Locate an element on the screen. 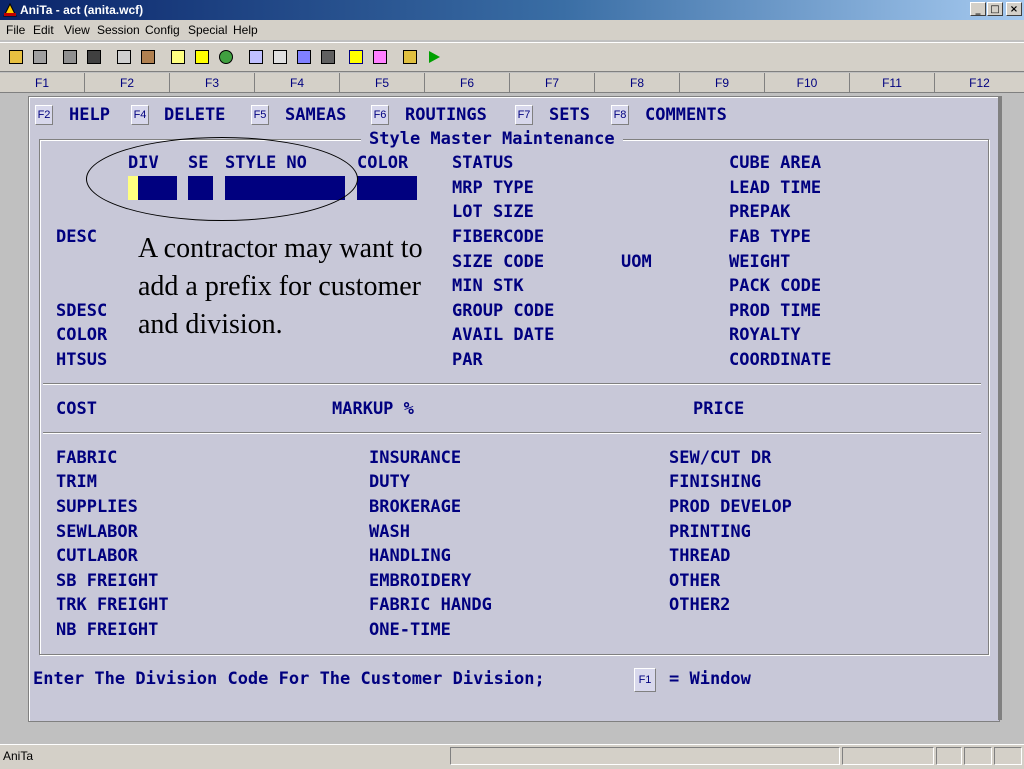 The image size is (1024, 769). help-arrow-icon is located at coordinates (356, 57).